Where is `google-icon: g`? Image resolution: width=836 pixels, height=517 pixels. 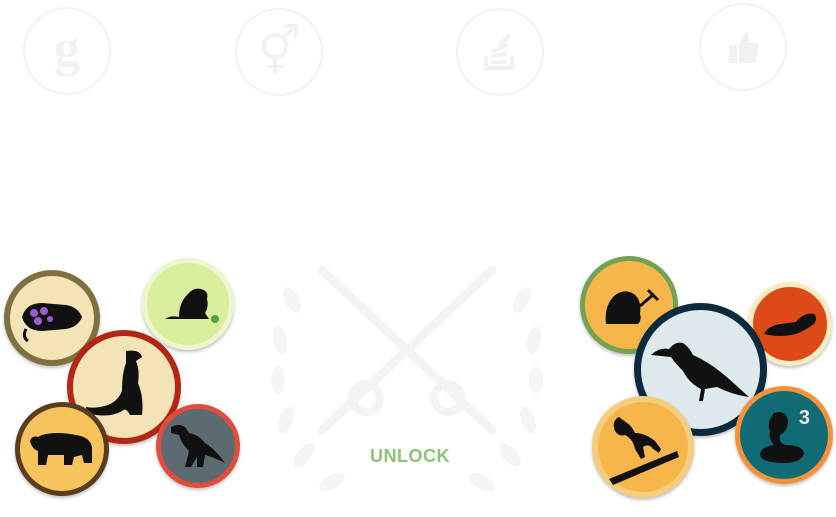
google-icon: g is located at coordinates (67, 51).